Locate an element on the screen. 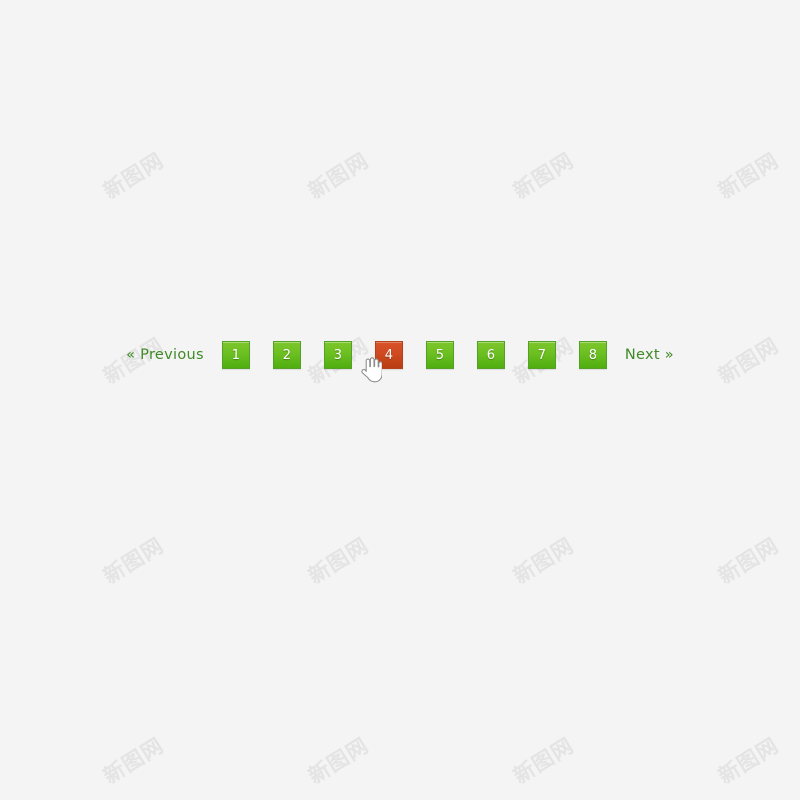 This screenshot has height=800, width=800. pagination-bar: « Previous 1 2 3 4 5 6 7 8 Next » is located at coordinates (400, 355).